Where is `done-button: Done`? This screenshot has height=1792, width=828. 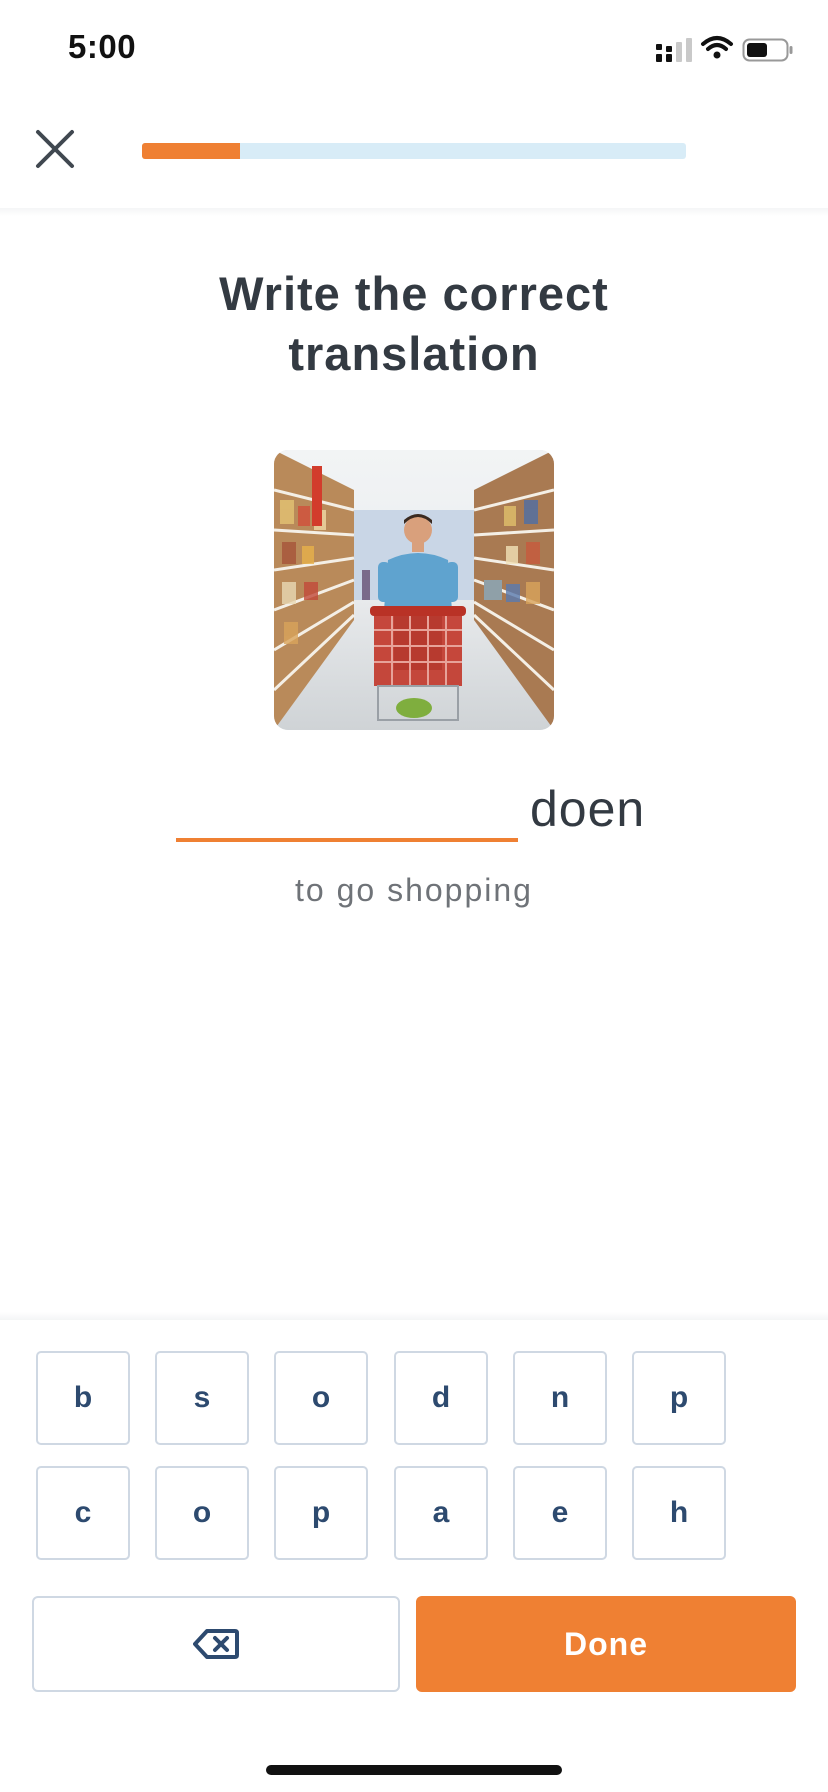 done-button: Done is located at coordinates (606, 1644).